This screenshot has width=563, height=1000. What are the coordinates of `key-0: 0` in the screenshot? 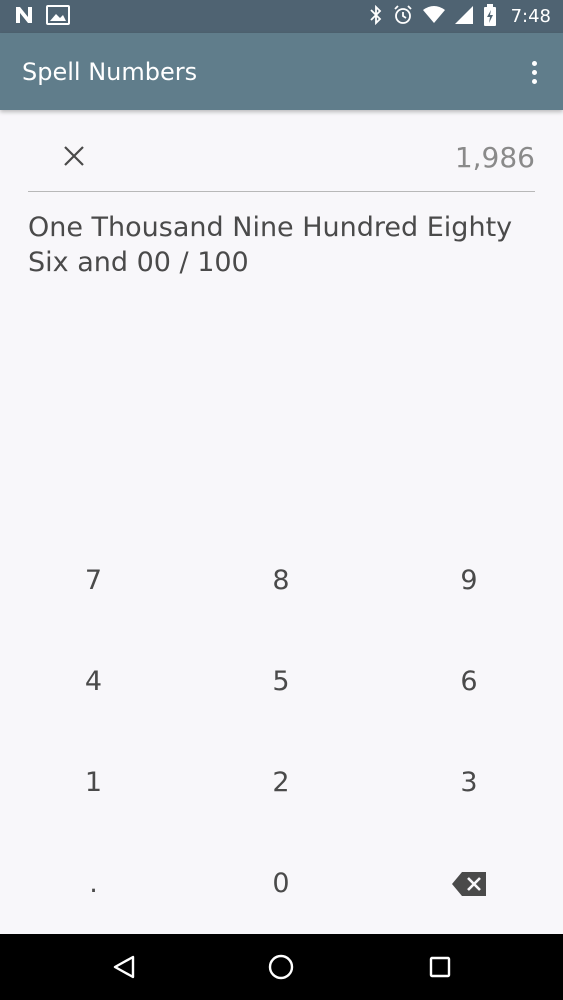 It's located at (281, 883).